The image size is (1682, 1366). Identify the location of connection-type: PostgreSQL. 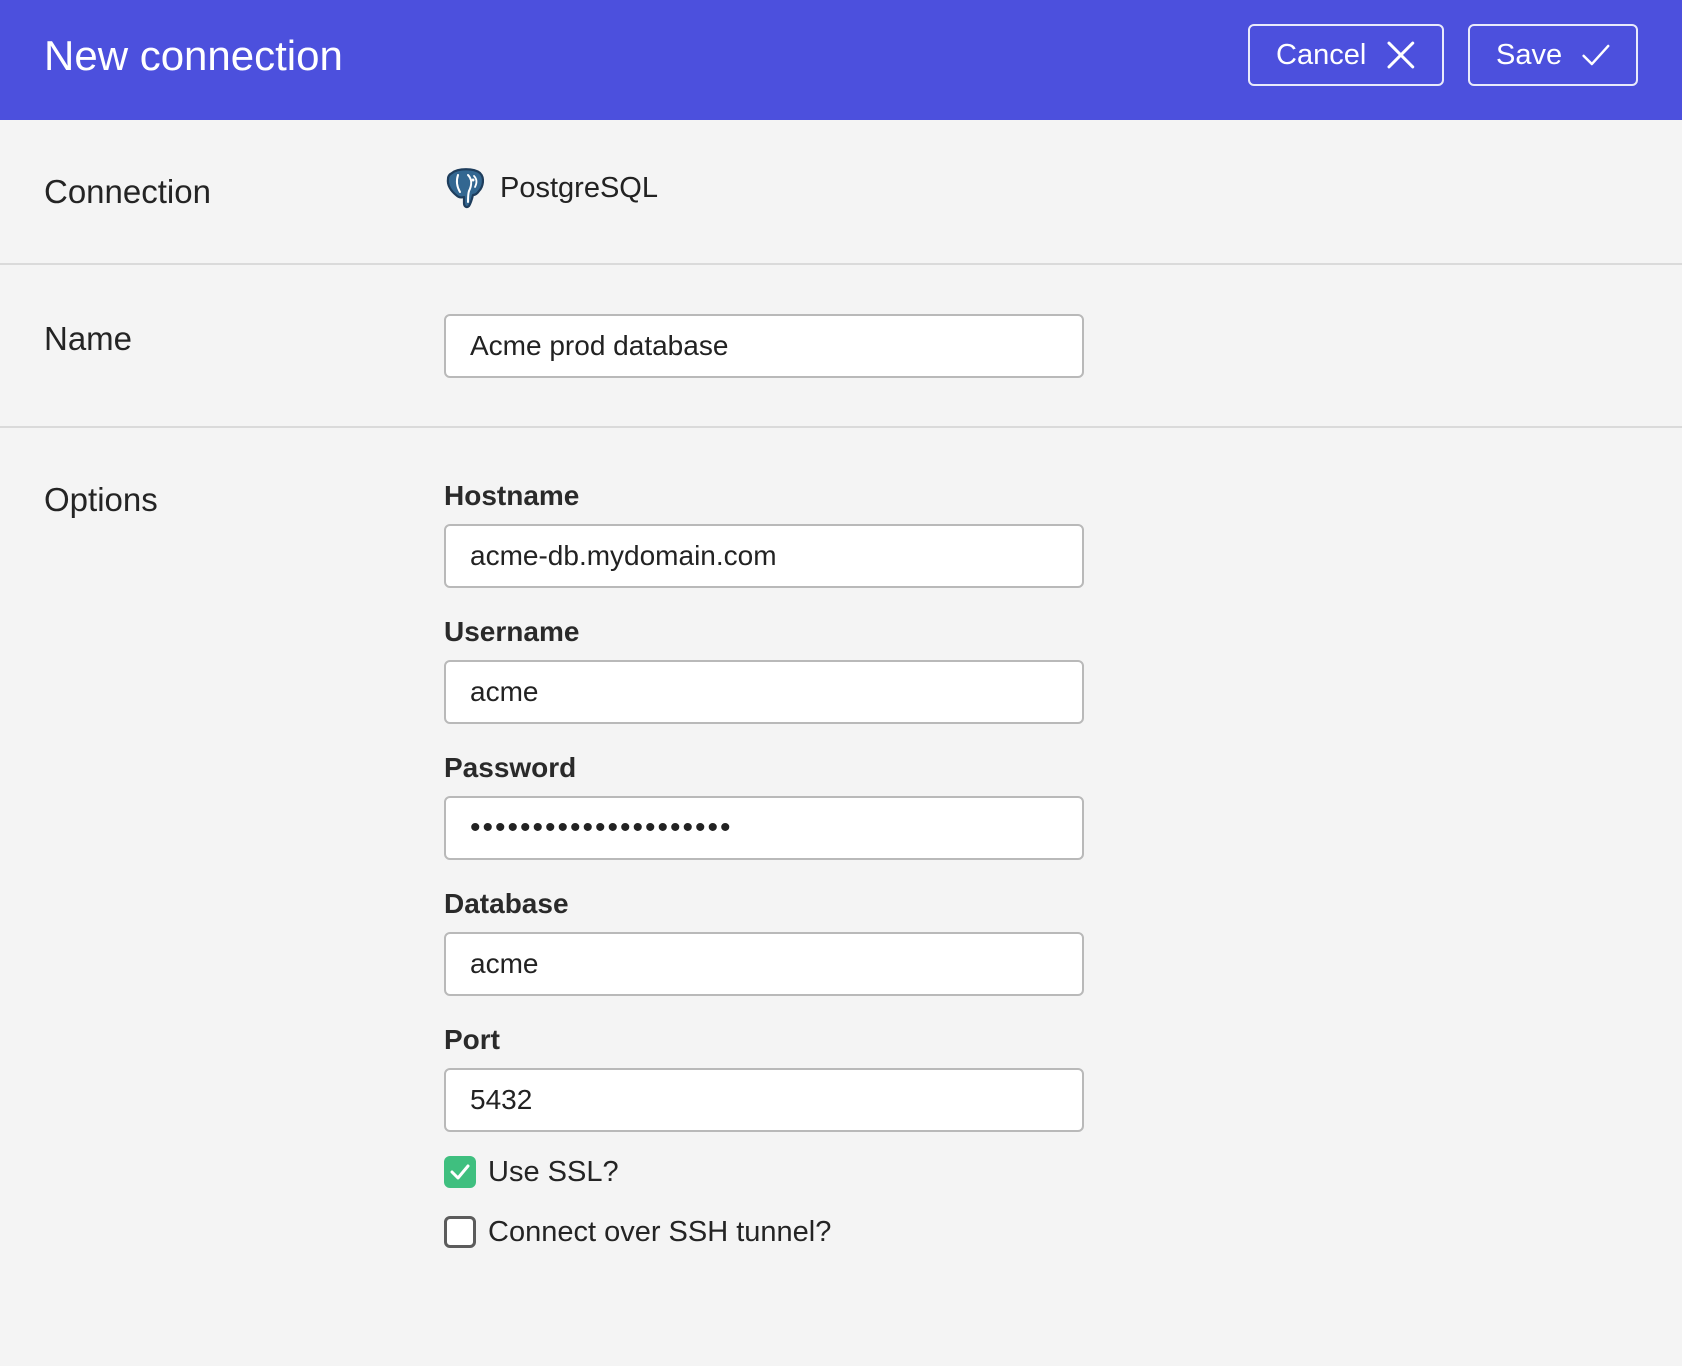
(551, 188).